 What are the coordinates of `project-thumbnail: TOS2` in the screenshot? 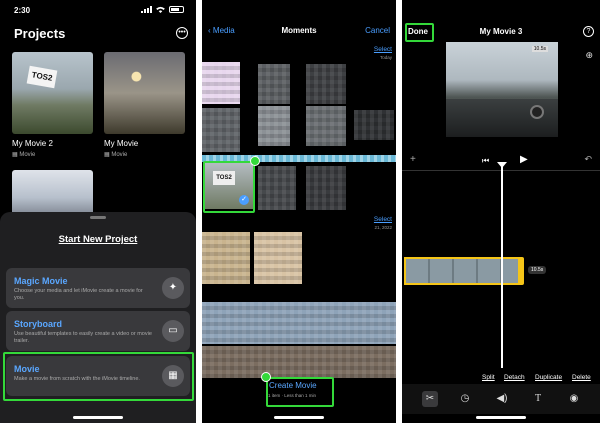 It's located at (52, 93).